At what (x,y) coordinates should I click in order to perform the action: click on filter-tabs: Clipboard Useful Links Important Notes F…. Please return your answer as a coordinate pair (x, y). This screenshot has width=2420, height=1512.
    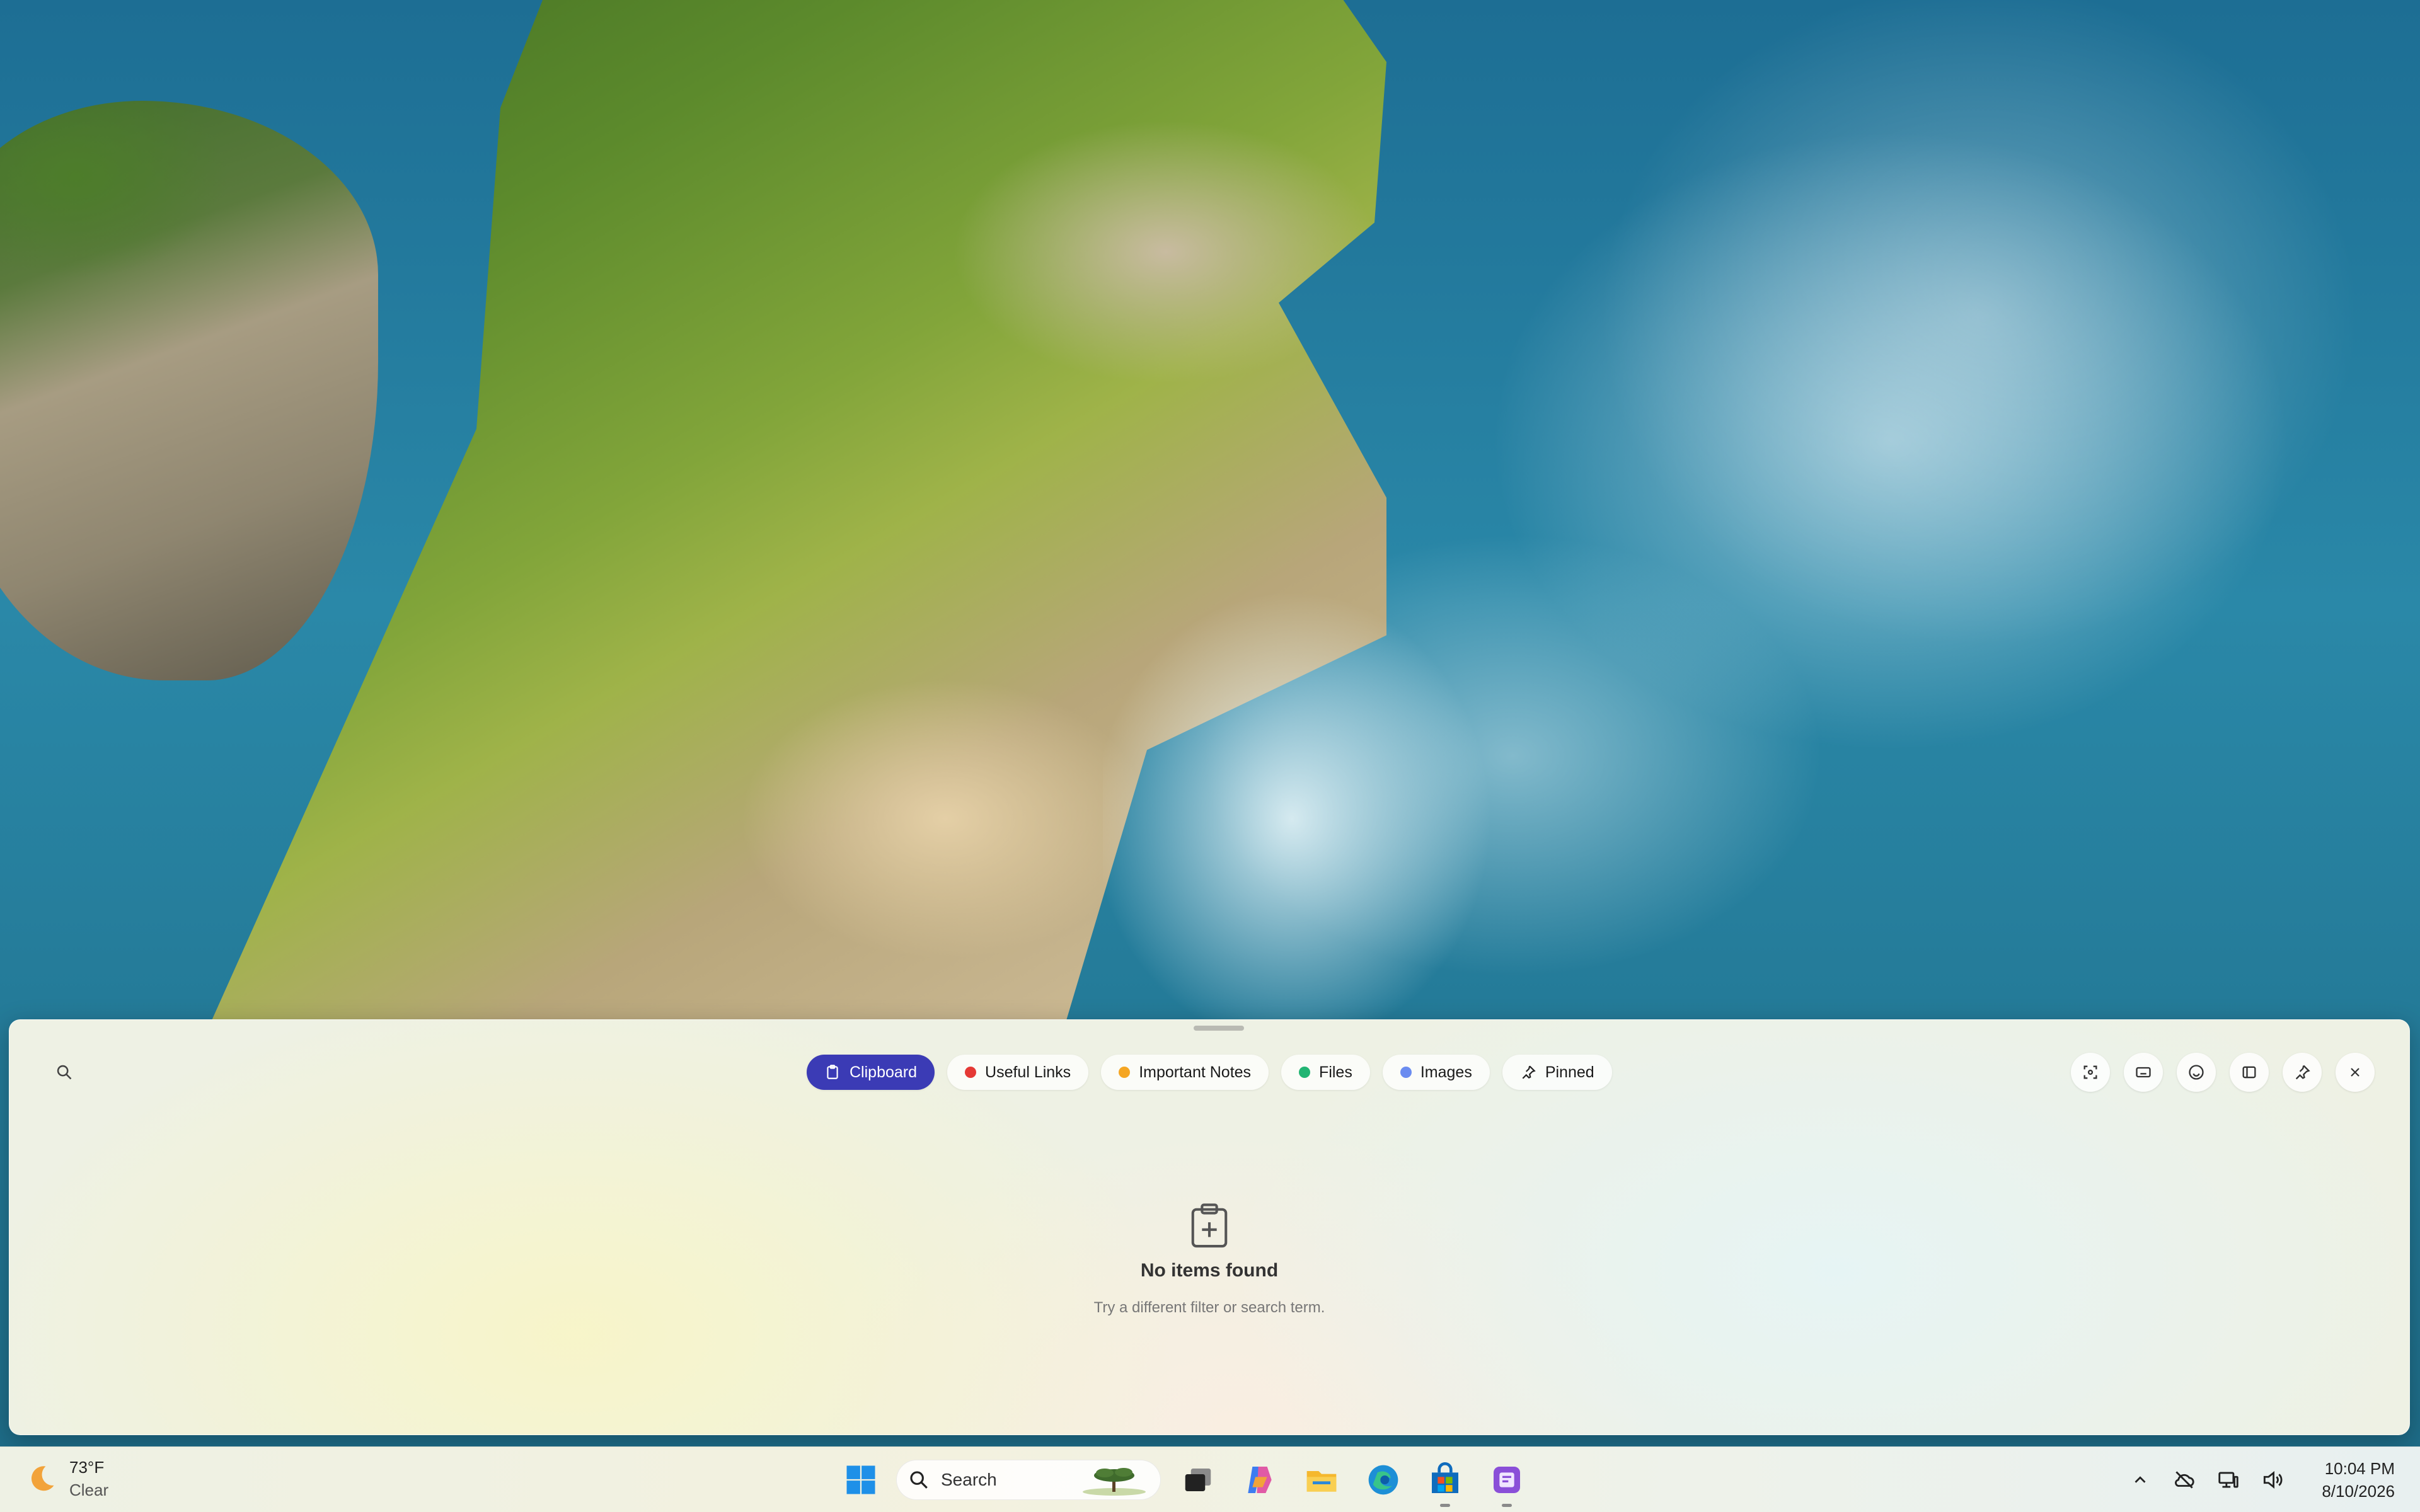
    Looking at the image, I should click on (1210, 1072).